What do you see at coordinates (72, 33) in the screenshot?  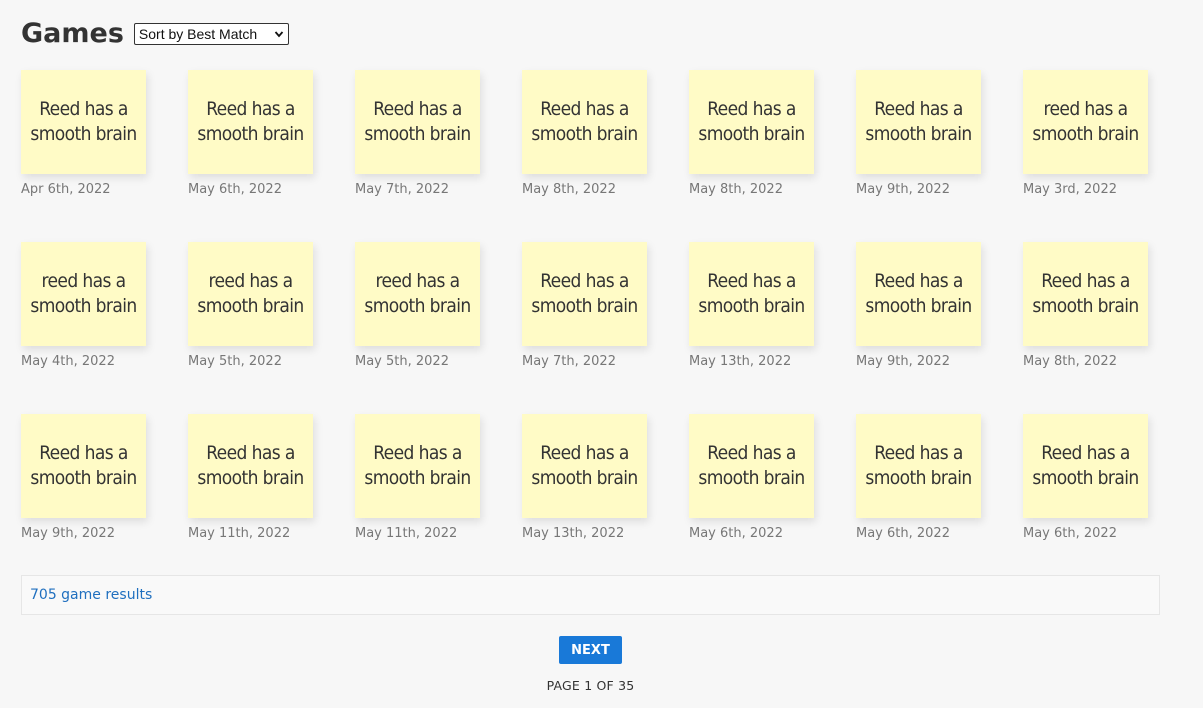 I see `page-title: Games` at bounding box center [72, 33].